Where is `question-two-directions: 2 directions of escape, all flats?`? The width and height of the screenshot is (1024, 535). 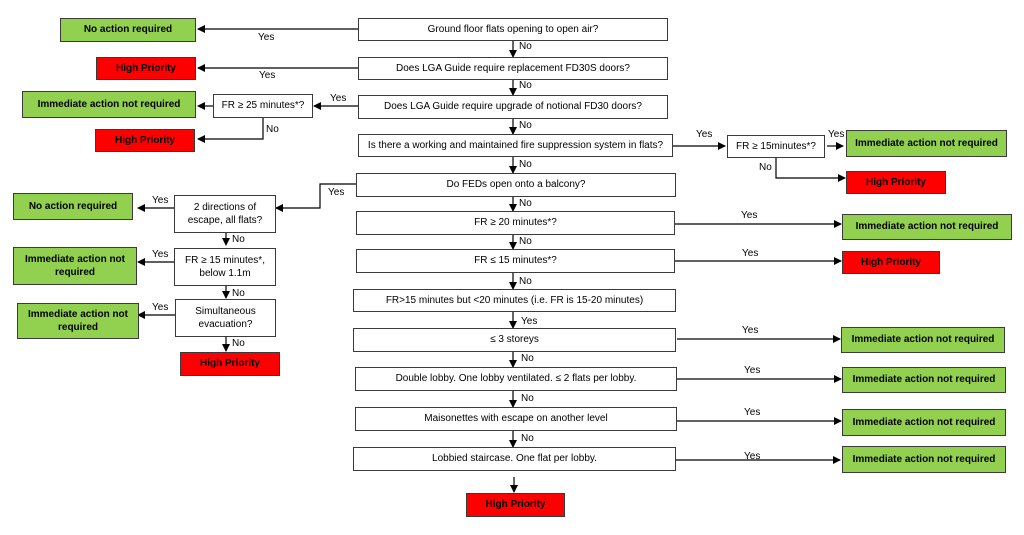 question-two-directions: 2 directions of escape, all flats? is located at coordinates (225, 214).